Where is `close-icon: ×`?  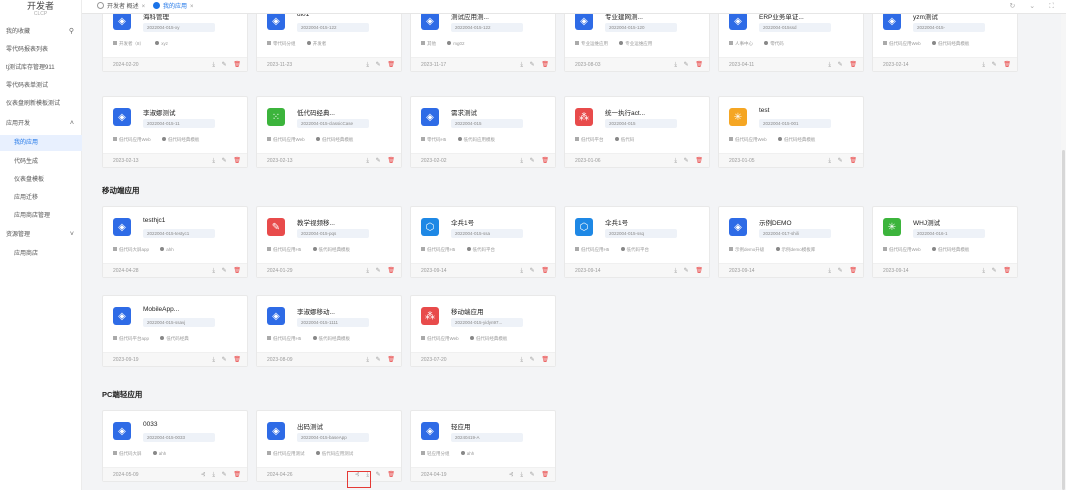
close-icon: × is located at coordinates (192, 7).